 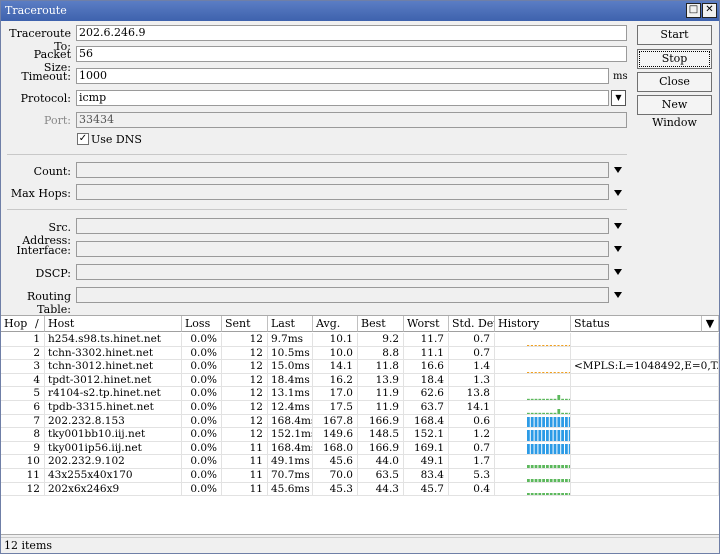 I want to click on packet-size-input: 56, so click(x=351, y=54).